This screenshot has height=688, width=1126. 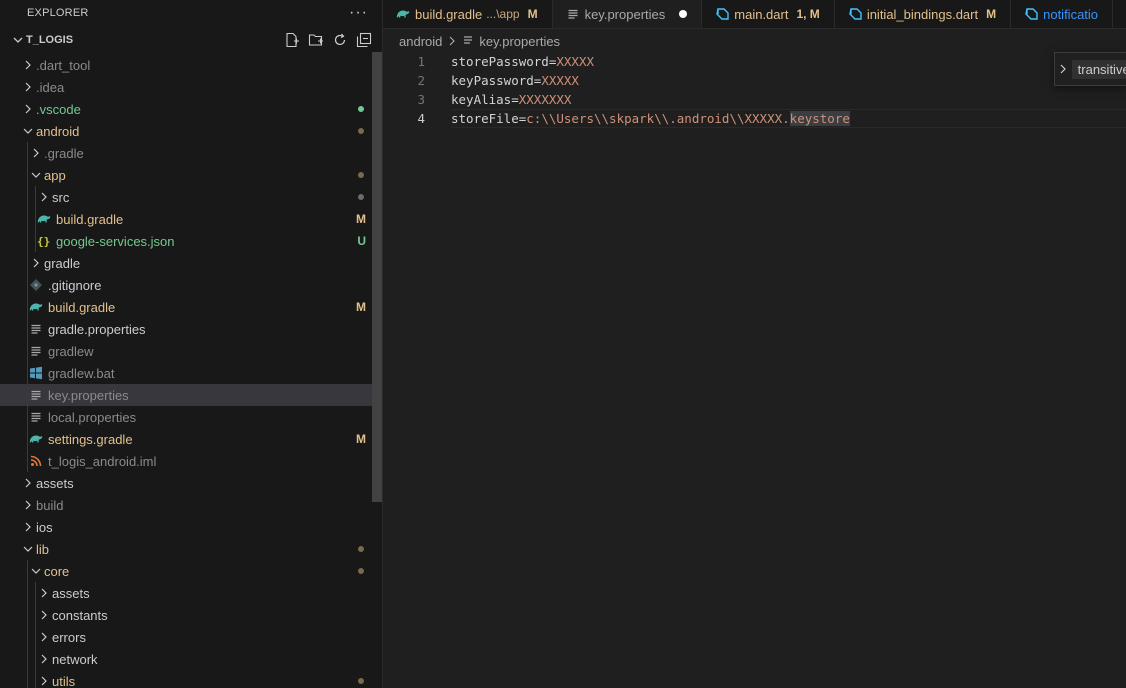 I want to click on breadcrumb-folder: android, so click(x=420, y=41).